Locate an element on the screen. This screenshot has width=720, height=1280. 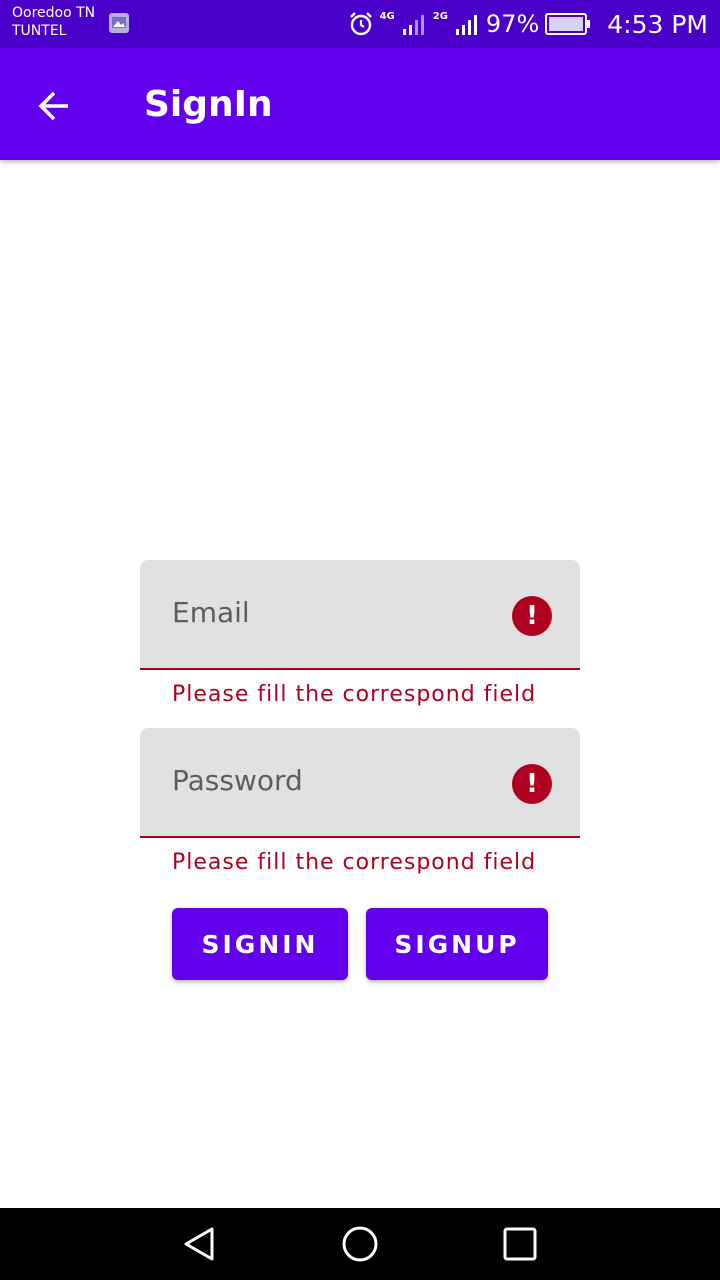
network-2g-label: 2G is located at coordinates (440, 16).